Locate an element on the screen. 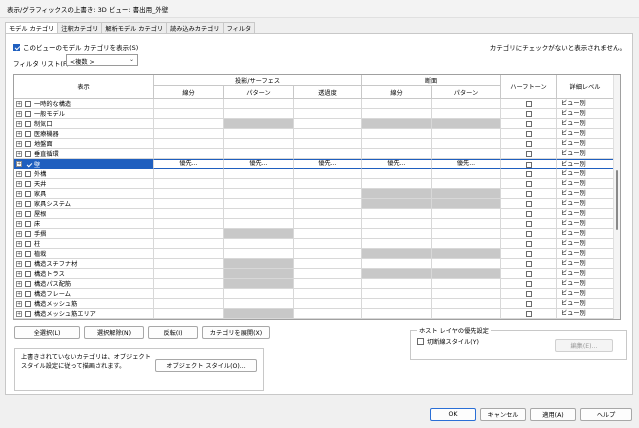  category-name-cell: + 屋根 is located at coordinates (84, 214).